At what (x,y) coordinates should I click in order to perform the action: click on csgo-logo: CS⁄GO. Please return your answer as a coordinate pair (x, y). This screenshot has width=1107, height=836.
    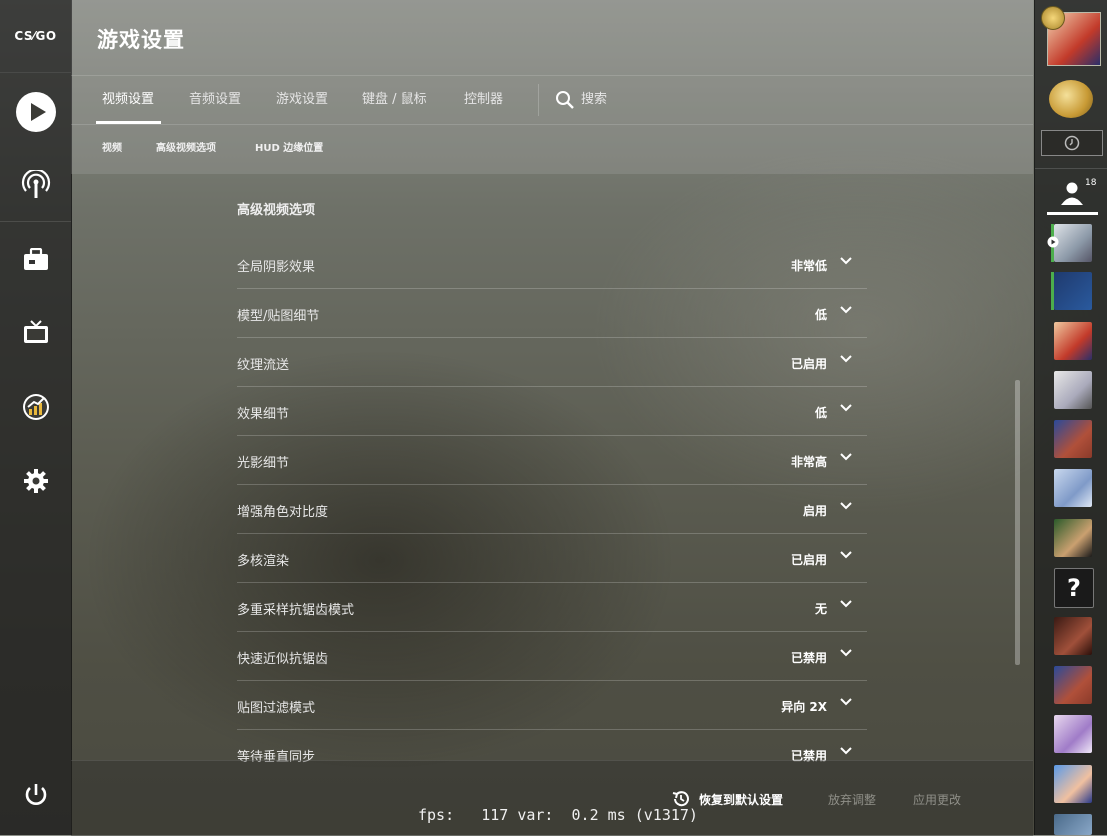
    Looking at the image, I should click on (35, 36).